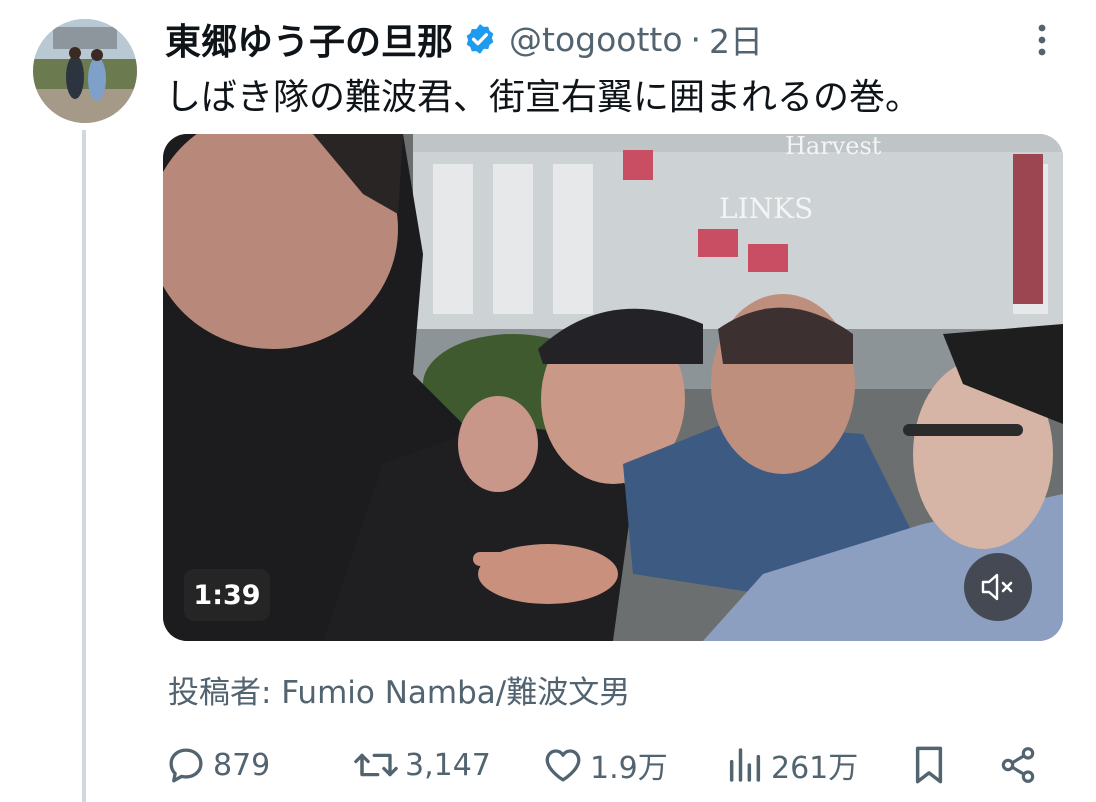 This screenshot has height=802, width=1096. I want to click on thread-line, so click(84, 466).